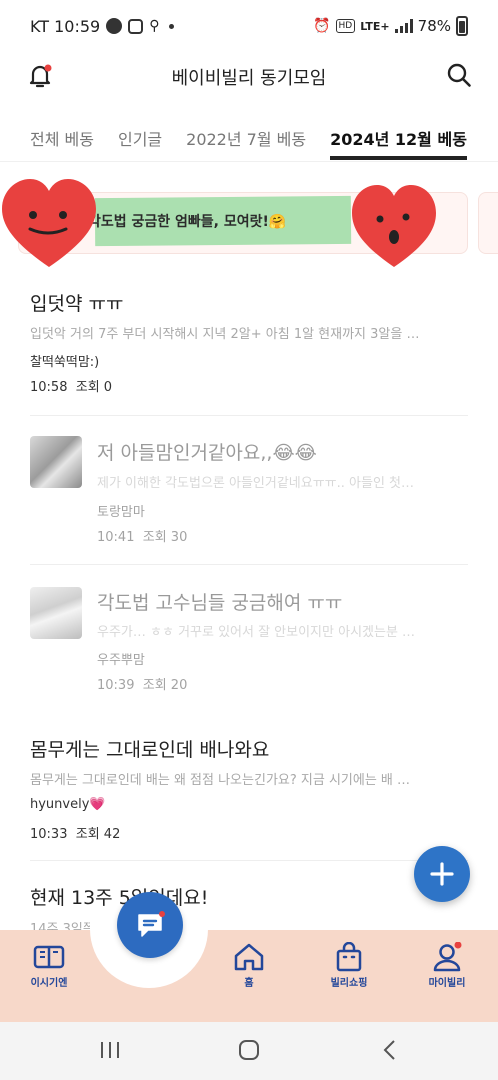  Describe the element at coordinates (62, 140) in the screenshot. I see `tab-all: 전체 베동` at that location.